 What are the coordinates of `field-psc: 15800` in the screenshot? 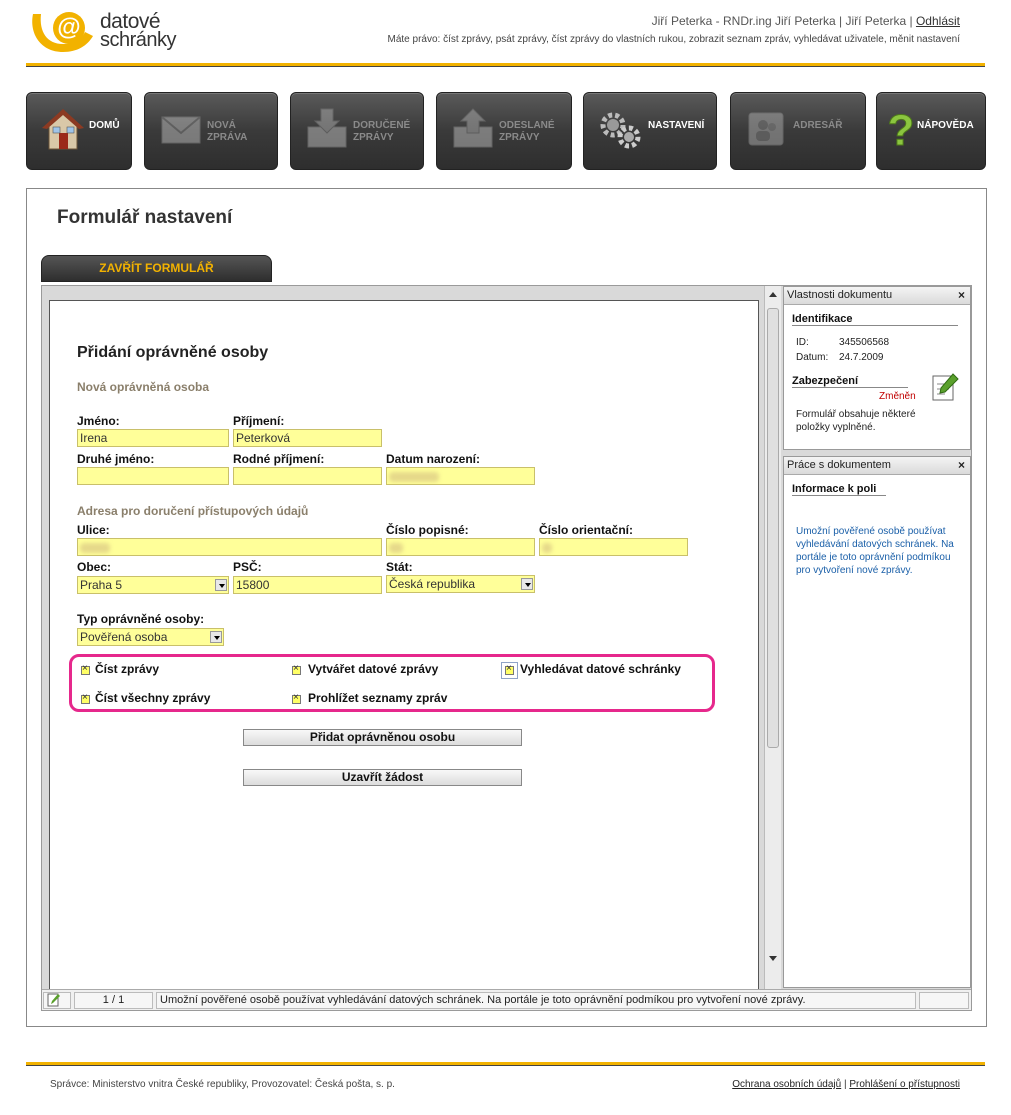 It's located at (307, 585).